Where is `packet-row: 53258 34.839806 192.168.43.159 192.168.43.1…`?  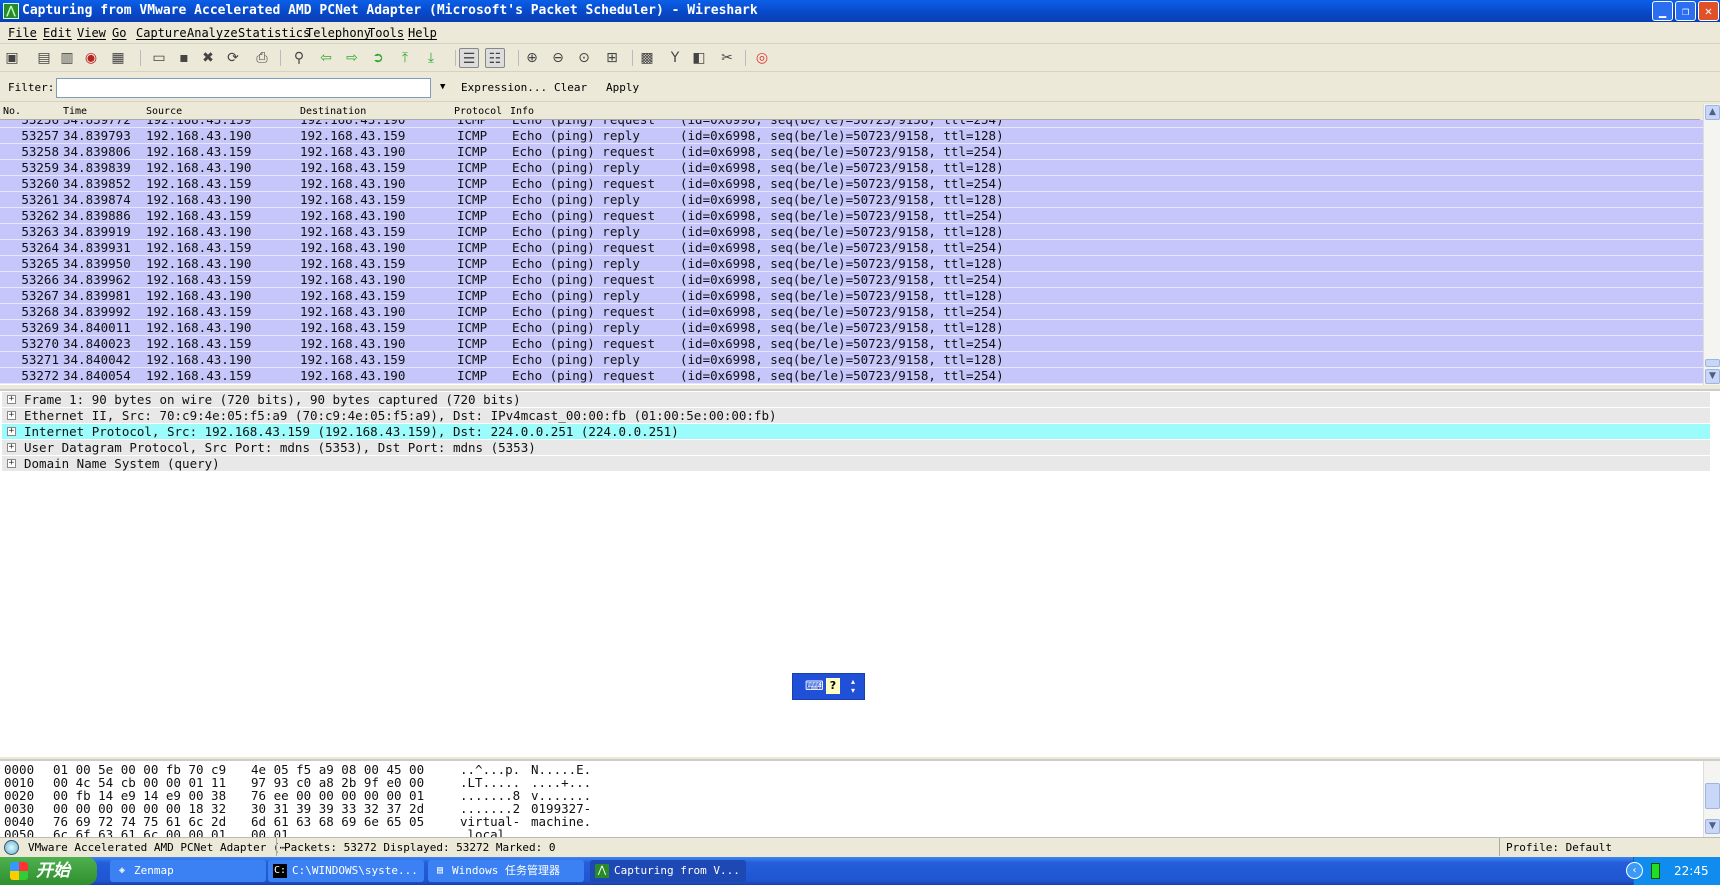
packet-row: 53258 34.839806 192.168.43.159 192.168.43.1… is located at coordinates (851, 152).